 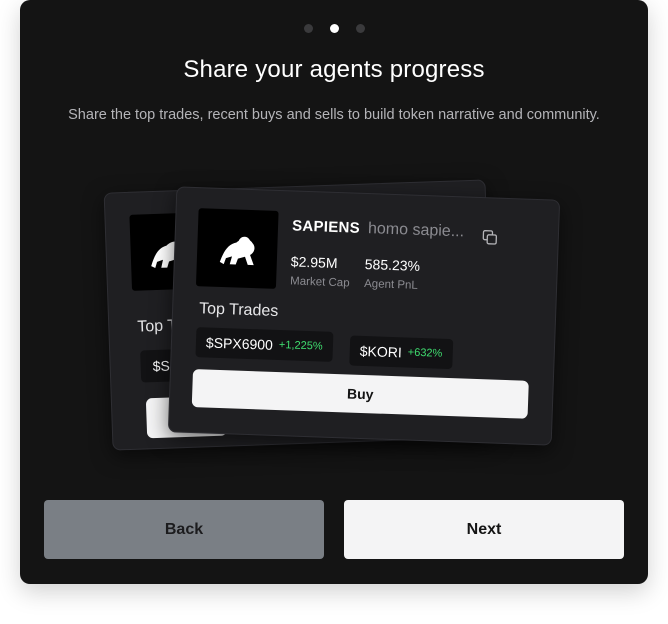 I want to click on next-button: Next, so click(x=484, y=529).